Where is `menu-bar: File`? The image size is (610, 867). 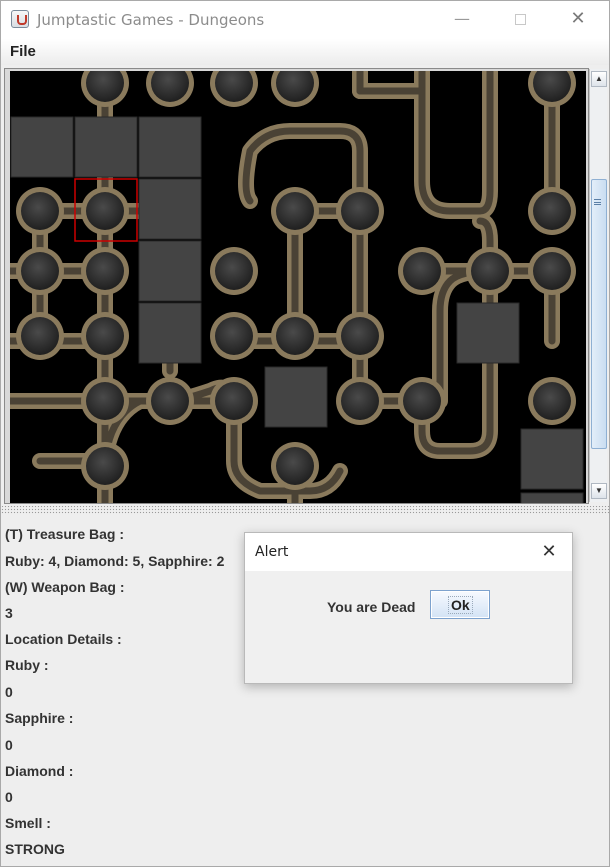
menu-bar: File is located at coordinates (305, 52).